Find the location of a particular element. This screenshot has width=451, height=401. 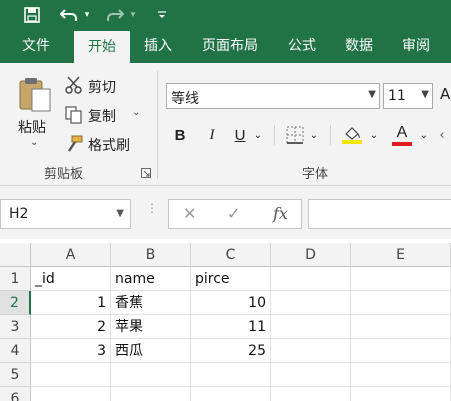

cell-c6 is located at coordinates (231, 394).